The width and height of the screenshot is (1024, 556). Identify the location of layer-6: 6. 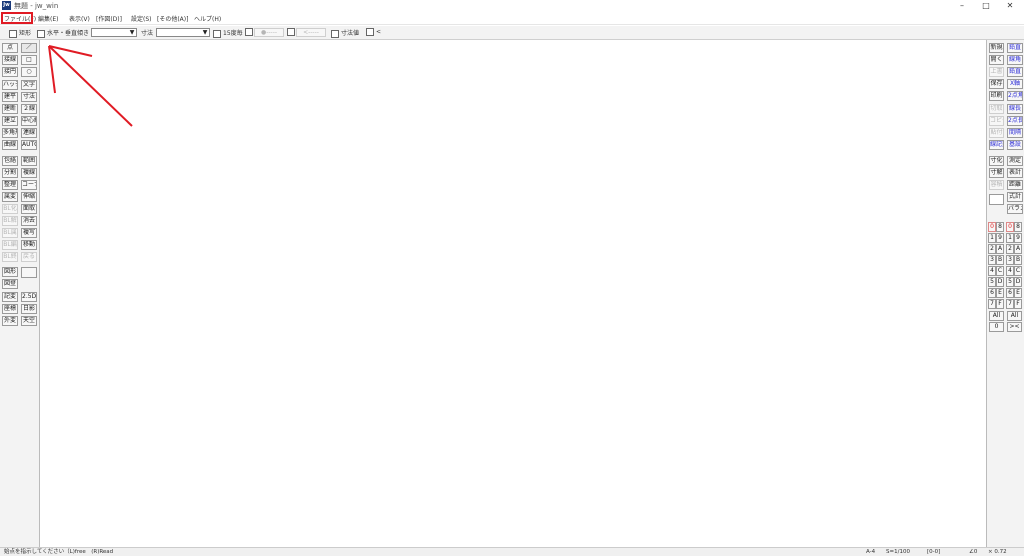
(1010, 293).